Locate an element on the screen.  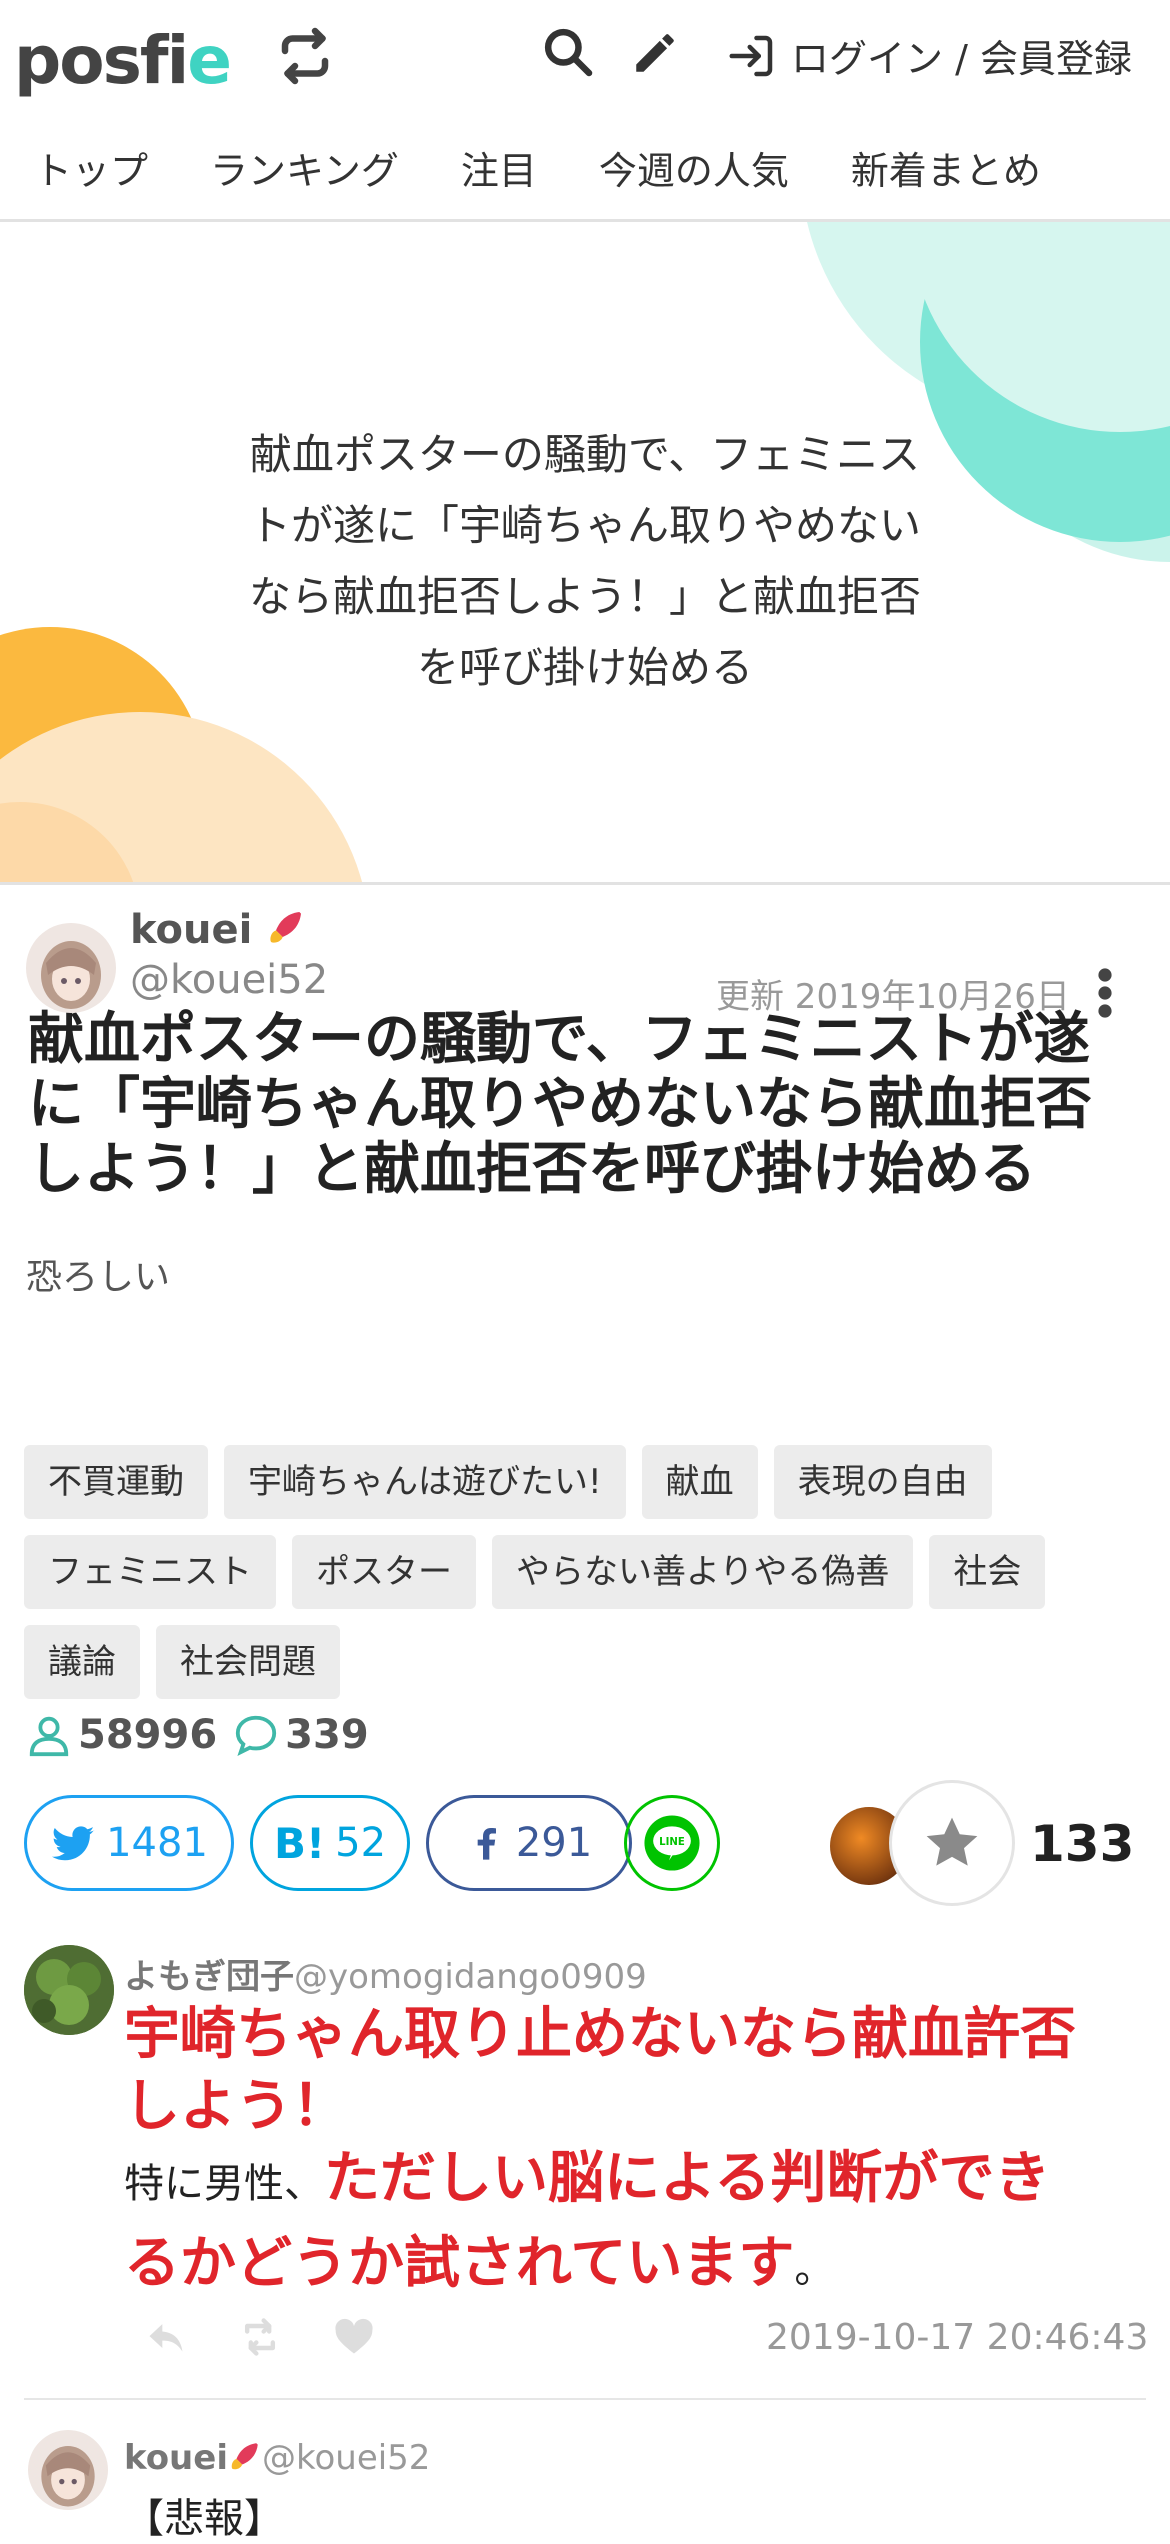
search-icon is located at coordinates (568, 52).